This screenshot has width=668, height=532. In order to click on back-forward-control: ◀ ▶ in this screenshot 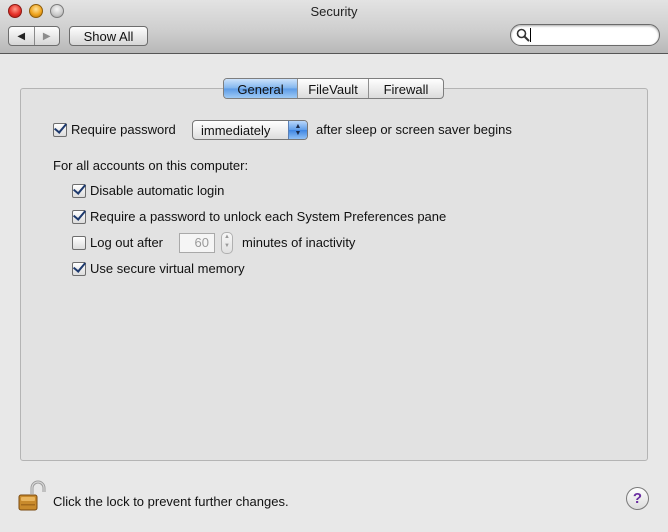, I will do `click(34, 36)`.